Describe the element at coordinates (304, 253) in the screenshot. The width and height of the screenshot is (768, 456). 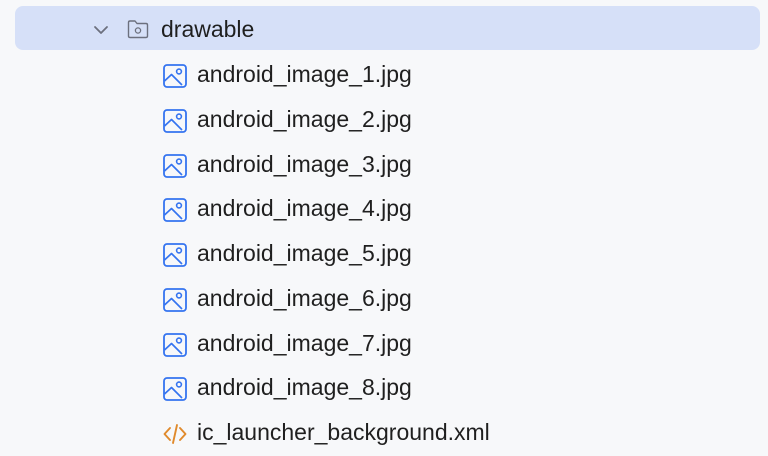
I see `file-label: android_image_5.jpg` at that location.